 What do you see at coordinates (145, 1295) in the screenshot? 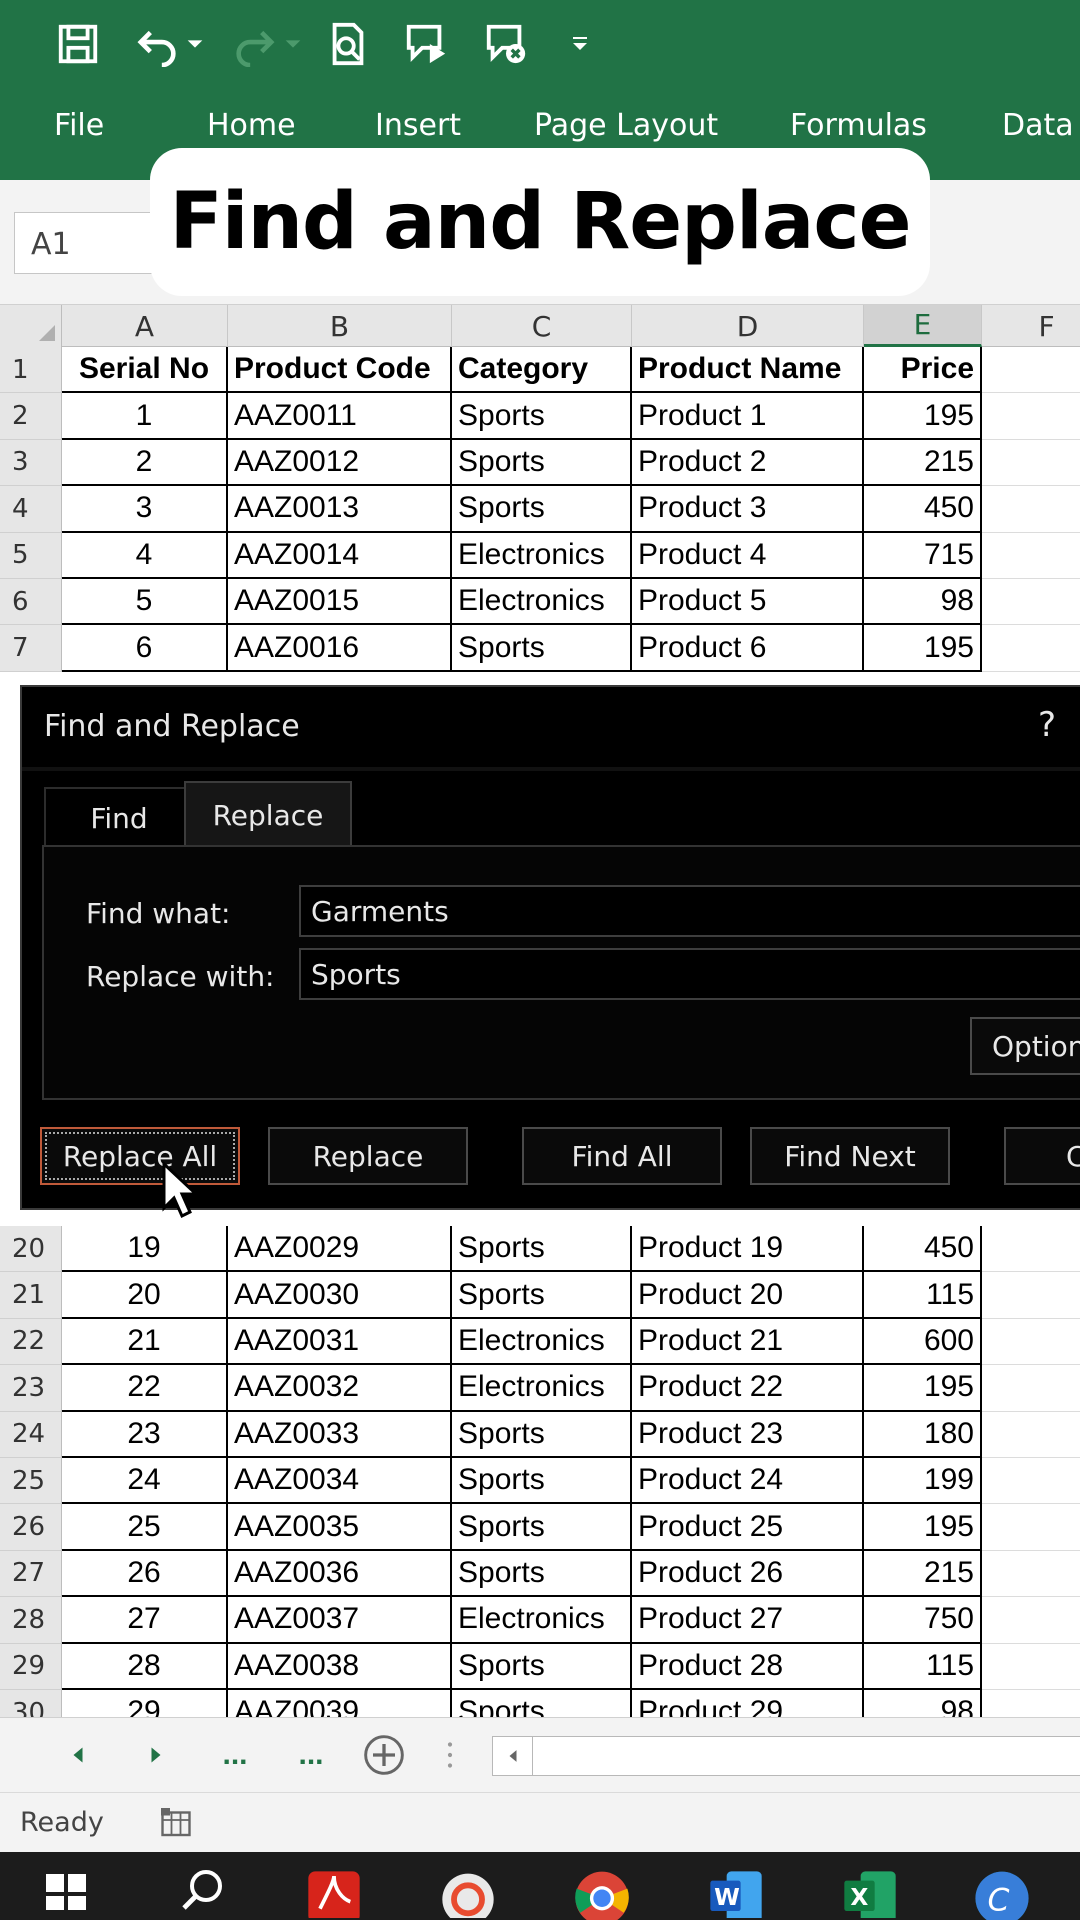
I see `table-cell: 20` at bounding box center [145, 1295].